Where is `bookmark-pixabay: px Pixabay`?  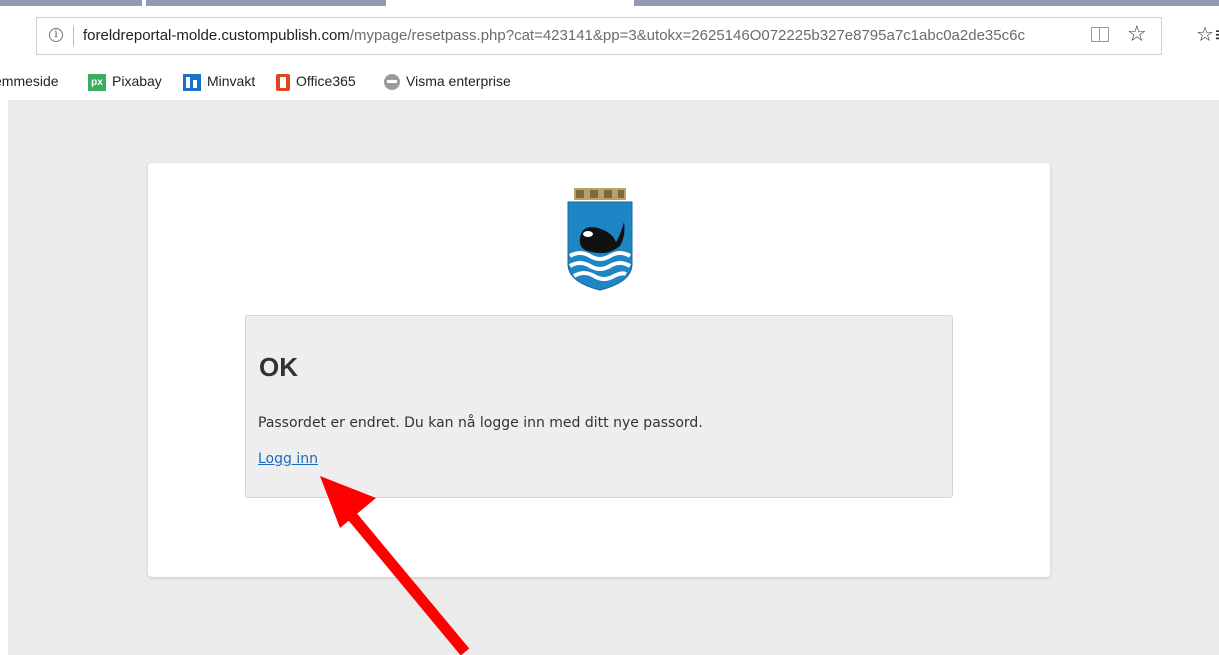
bookmark-pixabay: px Pixabay is located at coordinates (125, 82).